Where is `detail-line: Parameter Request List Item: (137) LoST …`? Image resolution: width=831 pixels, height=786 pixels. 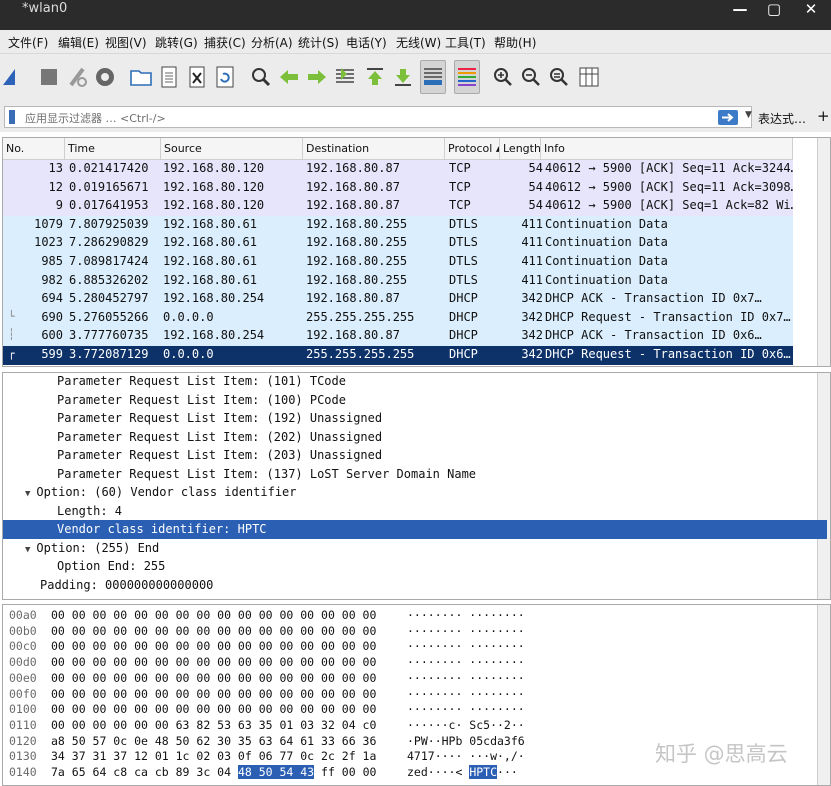 detail-line: Parameter Request List Item: (137) LoST … is located at coordinates (415, 474).